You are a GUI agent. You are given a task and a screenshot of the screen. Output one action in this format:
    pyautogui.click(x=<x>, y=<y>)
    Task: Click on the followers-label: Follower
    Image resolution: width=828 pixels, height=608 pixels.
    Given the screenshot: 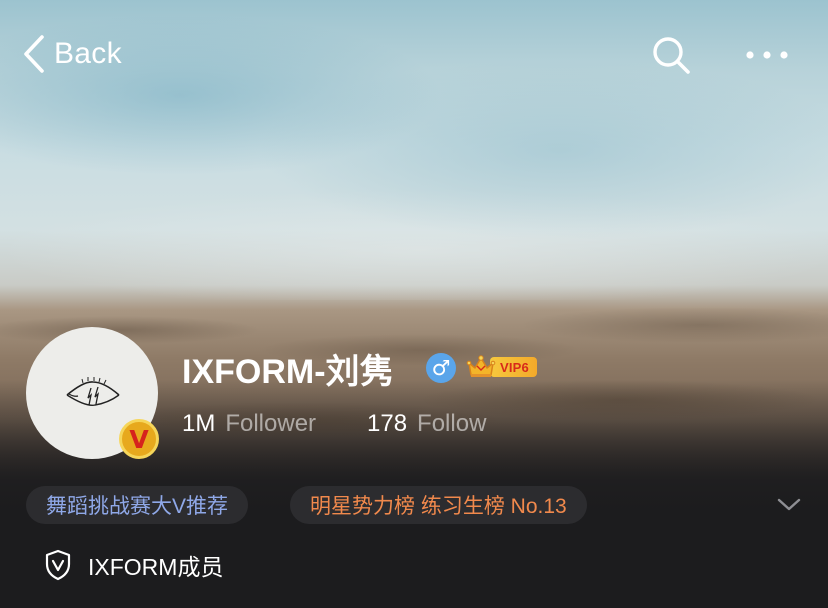 What is the action you would take?
    pyautogui.click(x=271, y=423)
    